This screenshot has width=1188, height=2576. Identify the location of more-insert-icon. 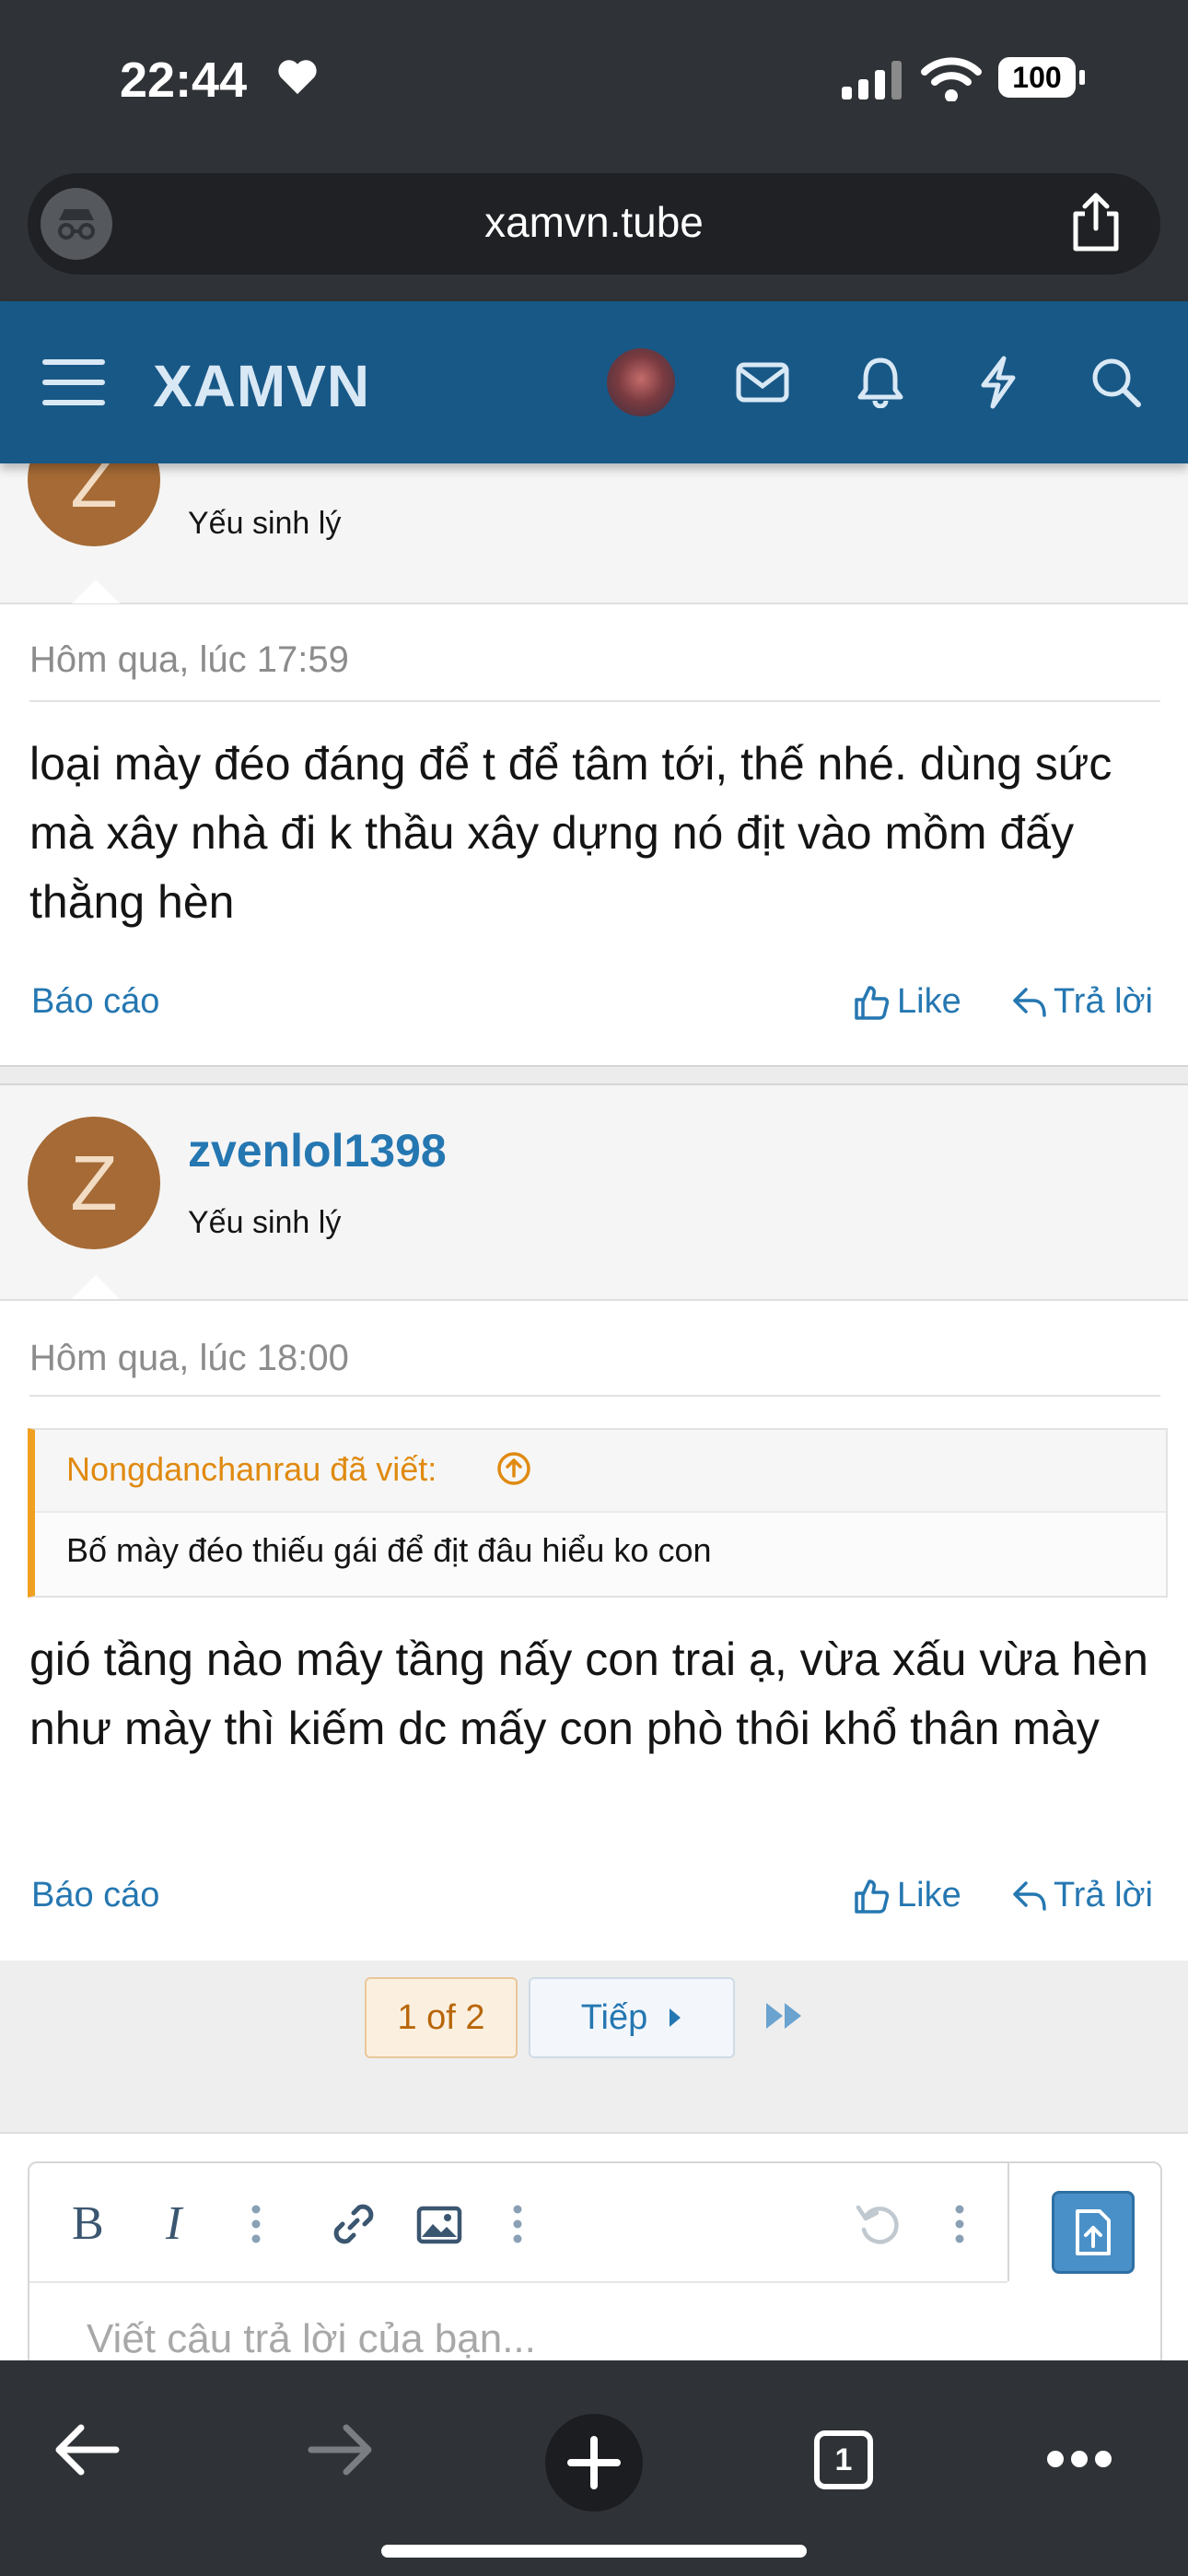
(517, 2224).